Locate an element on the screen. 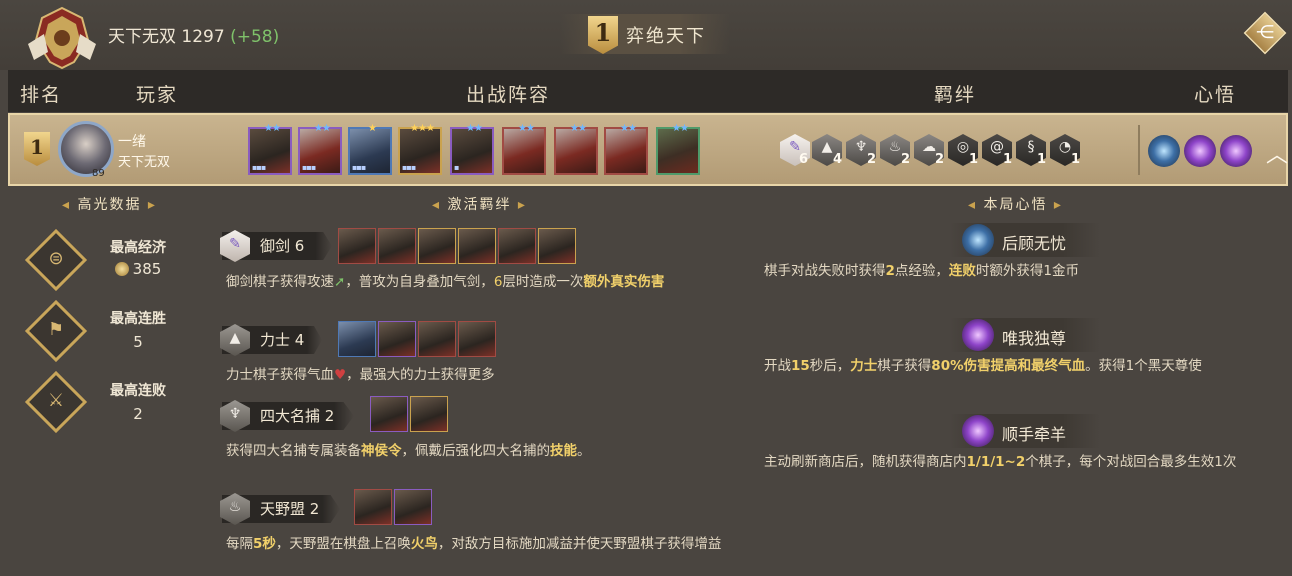 The width and height of the screenshot is (1292, 576). dragon-crest-icon is located at coordinates (62, 38).